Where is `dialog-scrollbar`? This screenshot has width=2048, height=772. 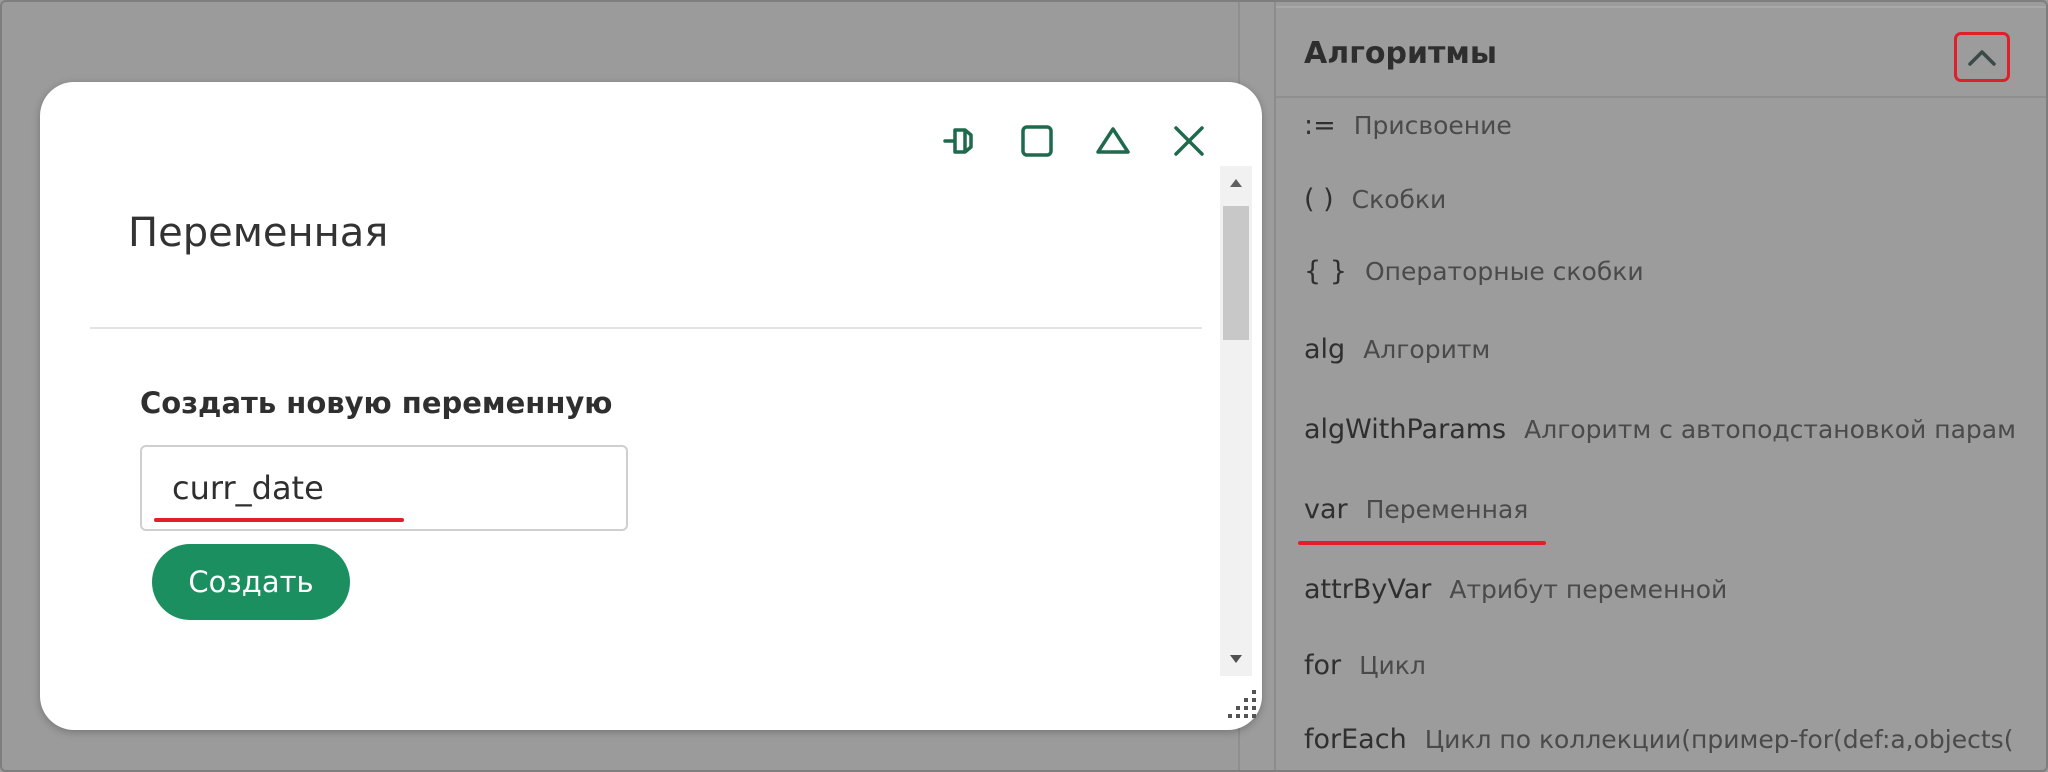 dialog-scrollbar is located at coordinates (1236, 421).